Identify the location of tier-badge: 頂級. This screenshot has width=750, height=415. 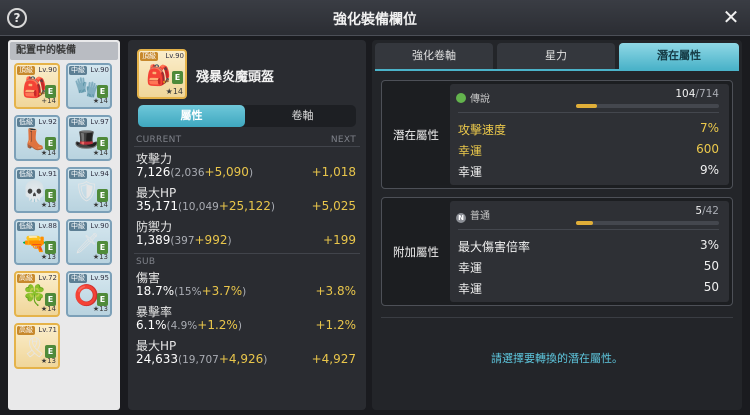
(26, 70).